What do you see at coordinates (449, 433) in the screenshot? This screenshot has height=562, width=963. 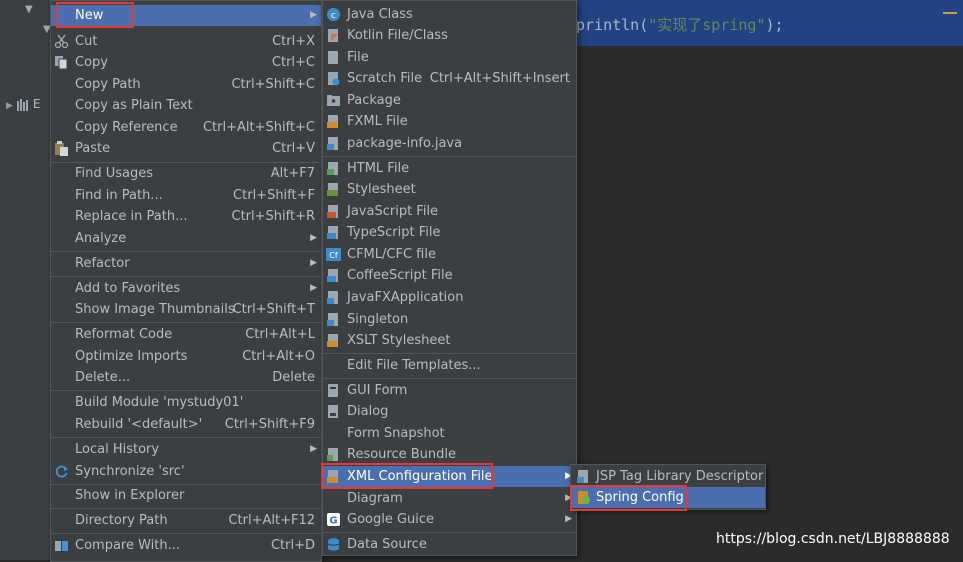 I see `new-item-form-snapshot: Form Snapshot` at bounding box center [449, 433].